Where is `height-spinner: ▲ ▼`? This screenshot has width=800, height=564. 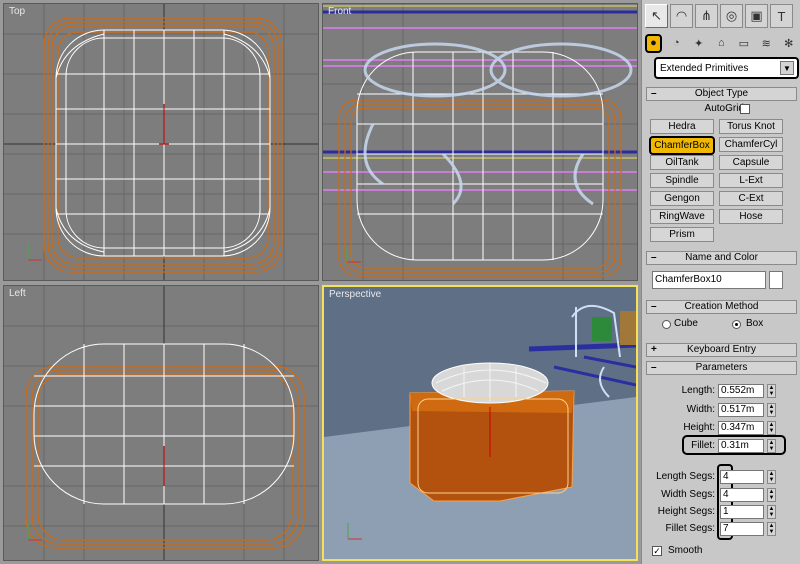
height-spinner: ▲ ▼ is located at coordinates (771, 428).